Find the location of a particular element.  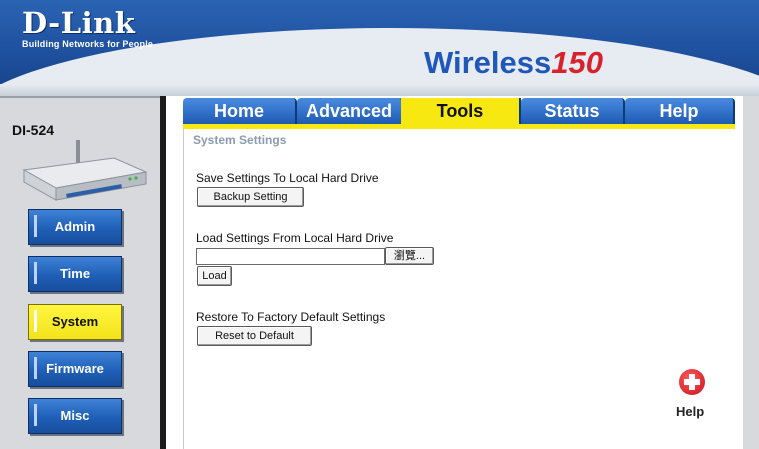

sidebar-item-label: Misc is located at coordinates (75, 415).